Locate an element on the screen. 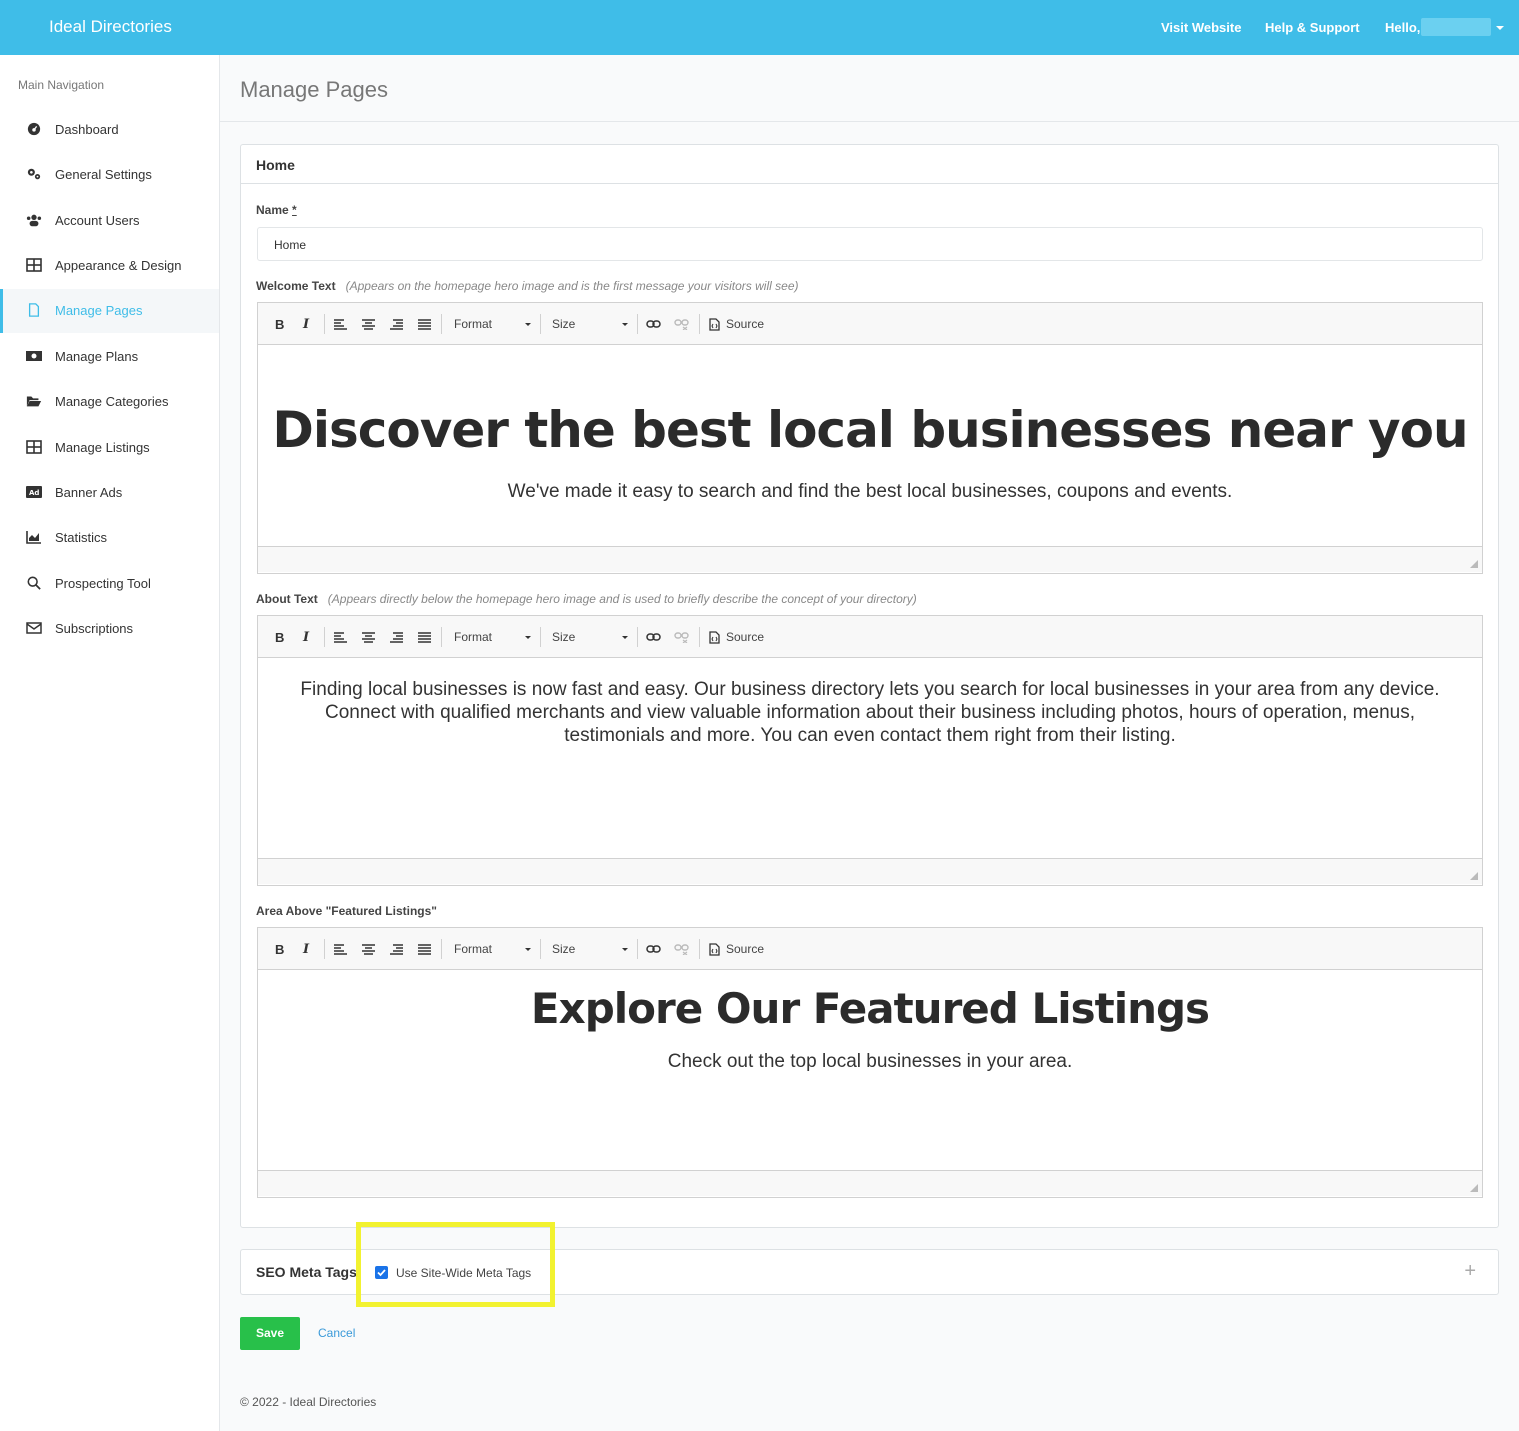 This screenshot has width=1519, height=1431. money-icon is located at coordinates (34, 356).